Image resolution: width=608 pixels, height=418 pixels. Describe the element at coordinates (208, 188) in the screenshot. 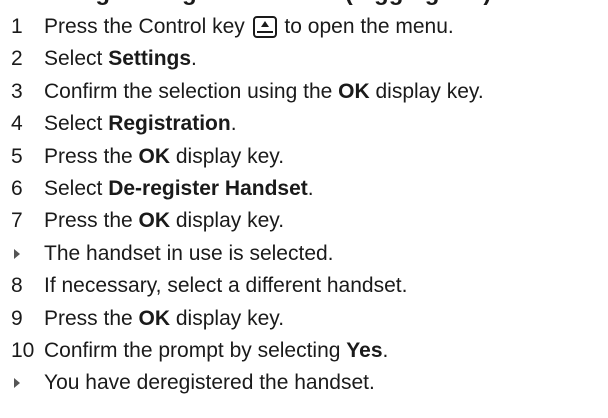

I see `bold-term: De-register Handset` at that location.